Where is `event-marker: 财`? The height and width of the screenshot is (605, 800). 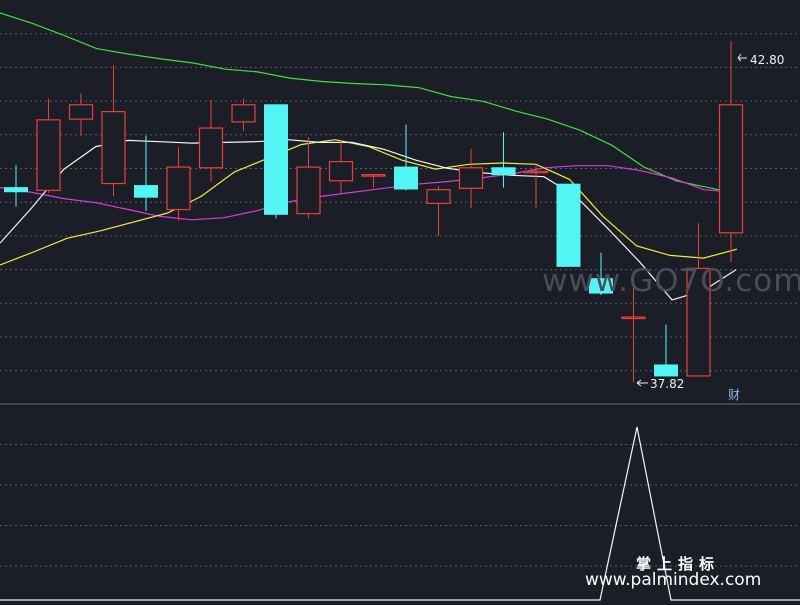
event-marker: 财 is located at coordinates (734, 395).